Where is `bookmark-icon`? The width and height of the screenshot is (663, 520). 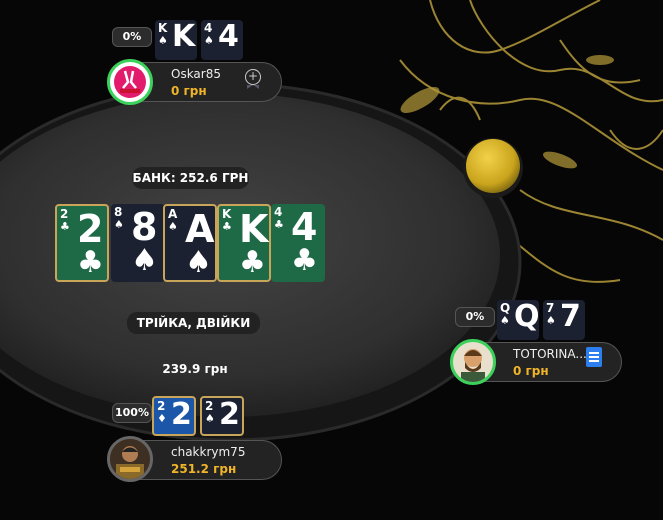 bookmark-icon is located at coordinates (253, 87).